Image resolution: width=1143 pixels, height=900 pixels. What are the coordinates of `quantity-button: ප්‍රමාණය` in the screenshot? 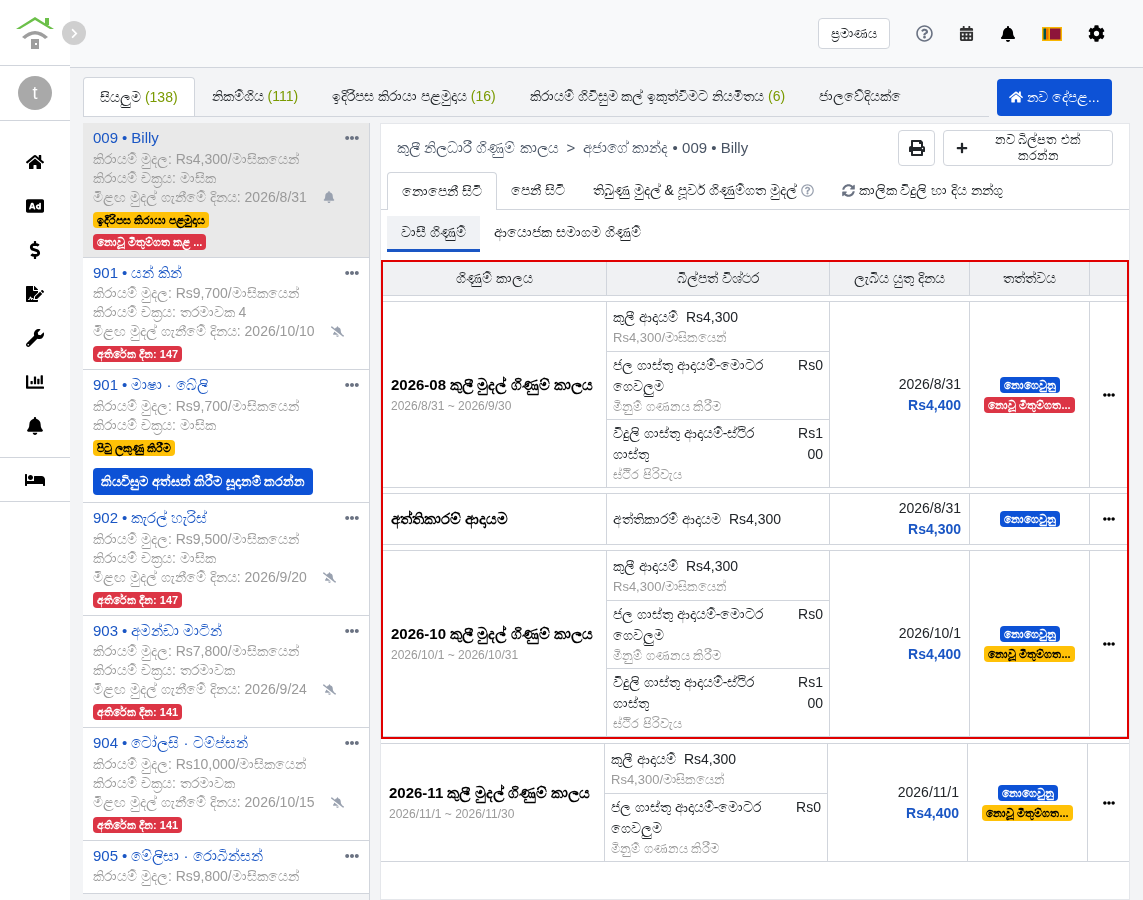 It's located at (854, 33).